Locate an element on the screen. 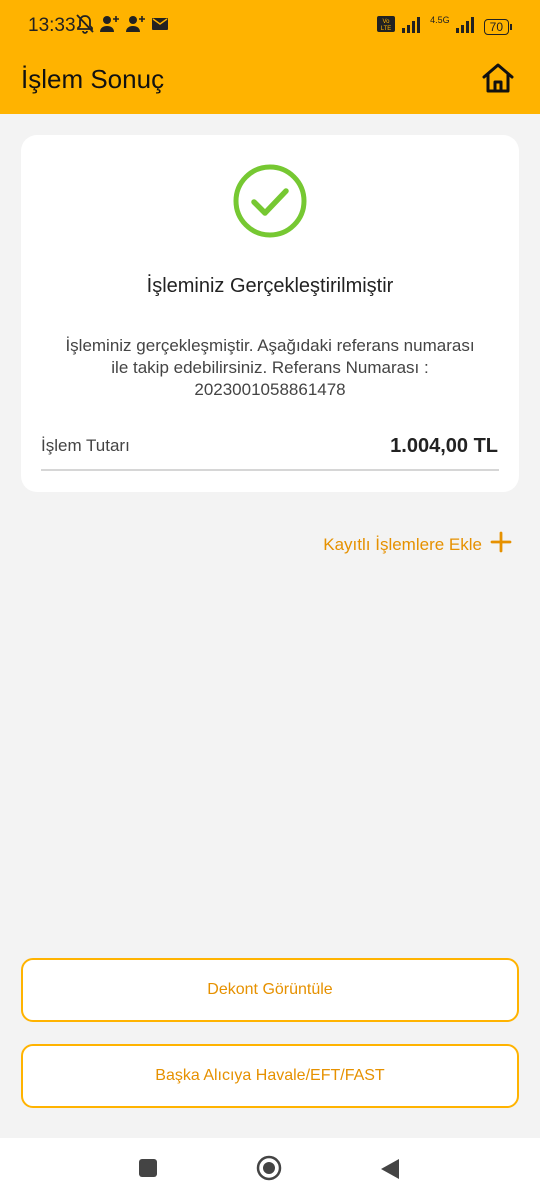  home-button is located at coordinates (498, 80).